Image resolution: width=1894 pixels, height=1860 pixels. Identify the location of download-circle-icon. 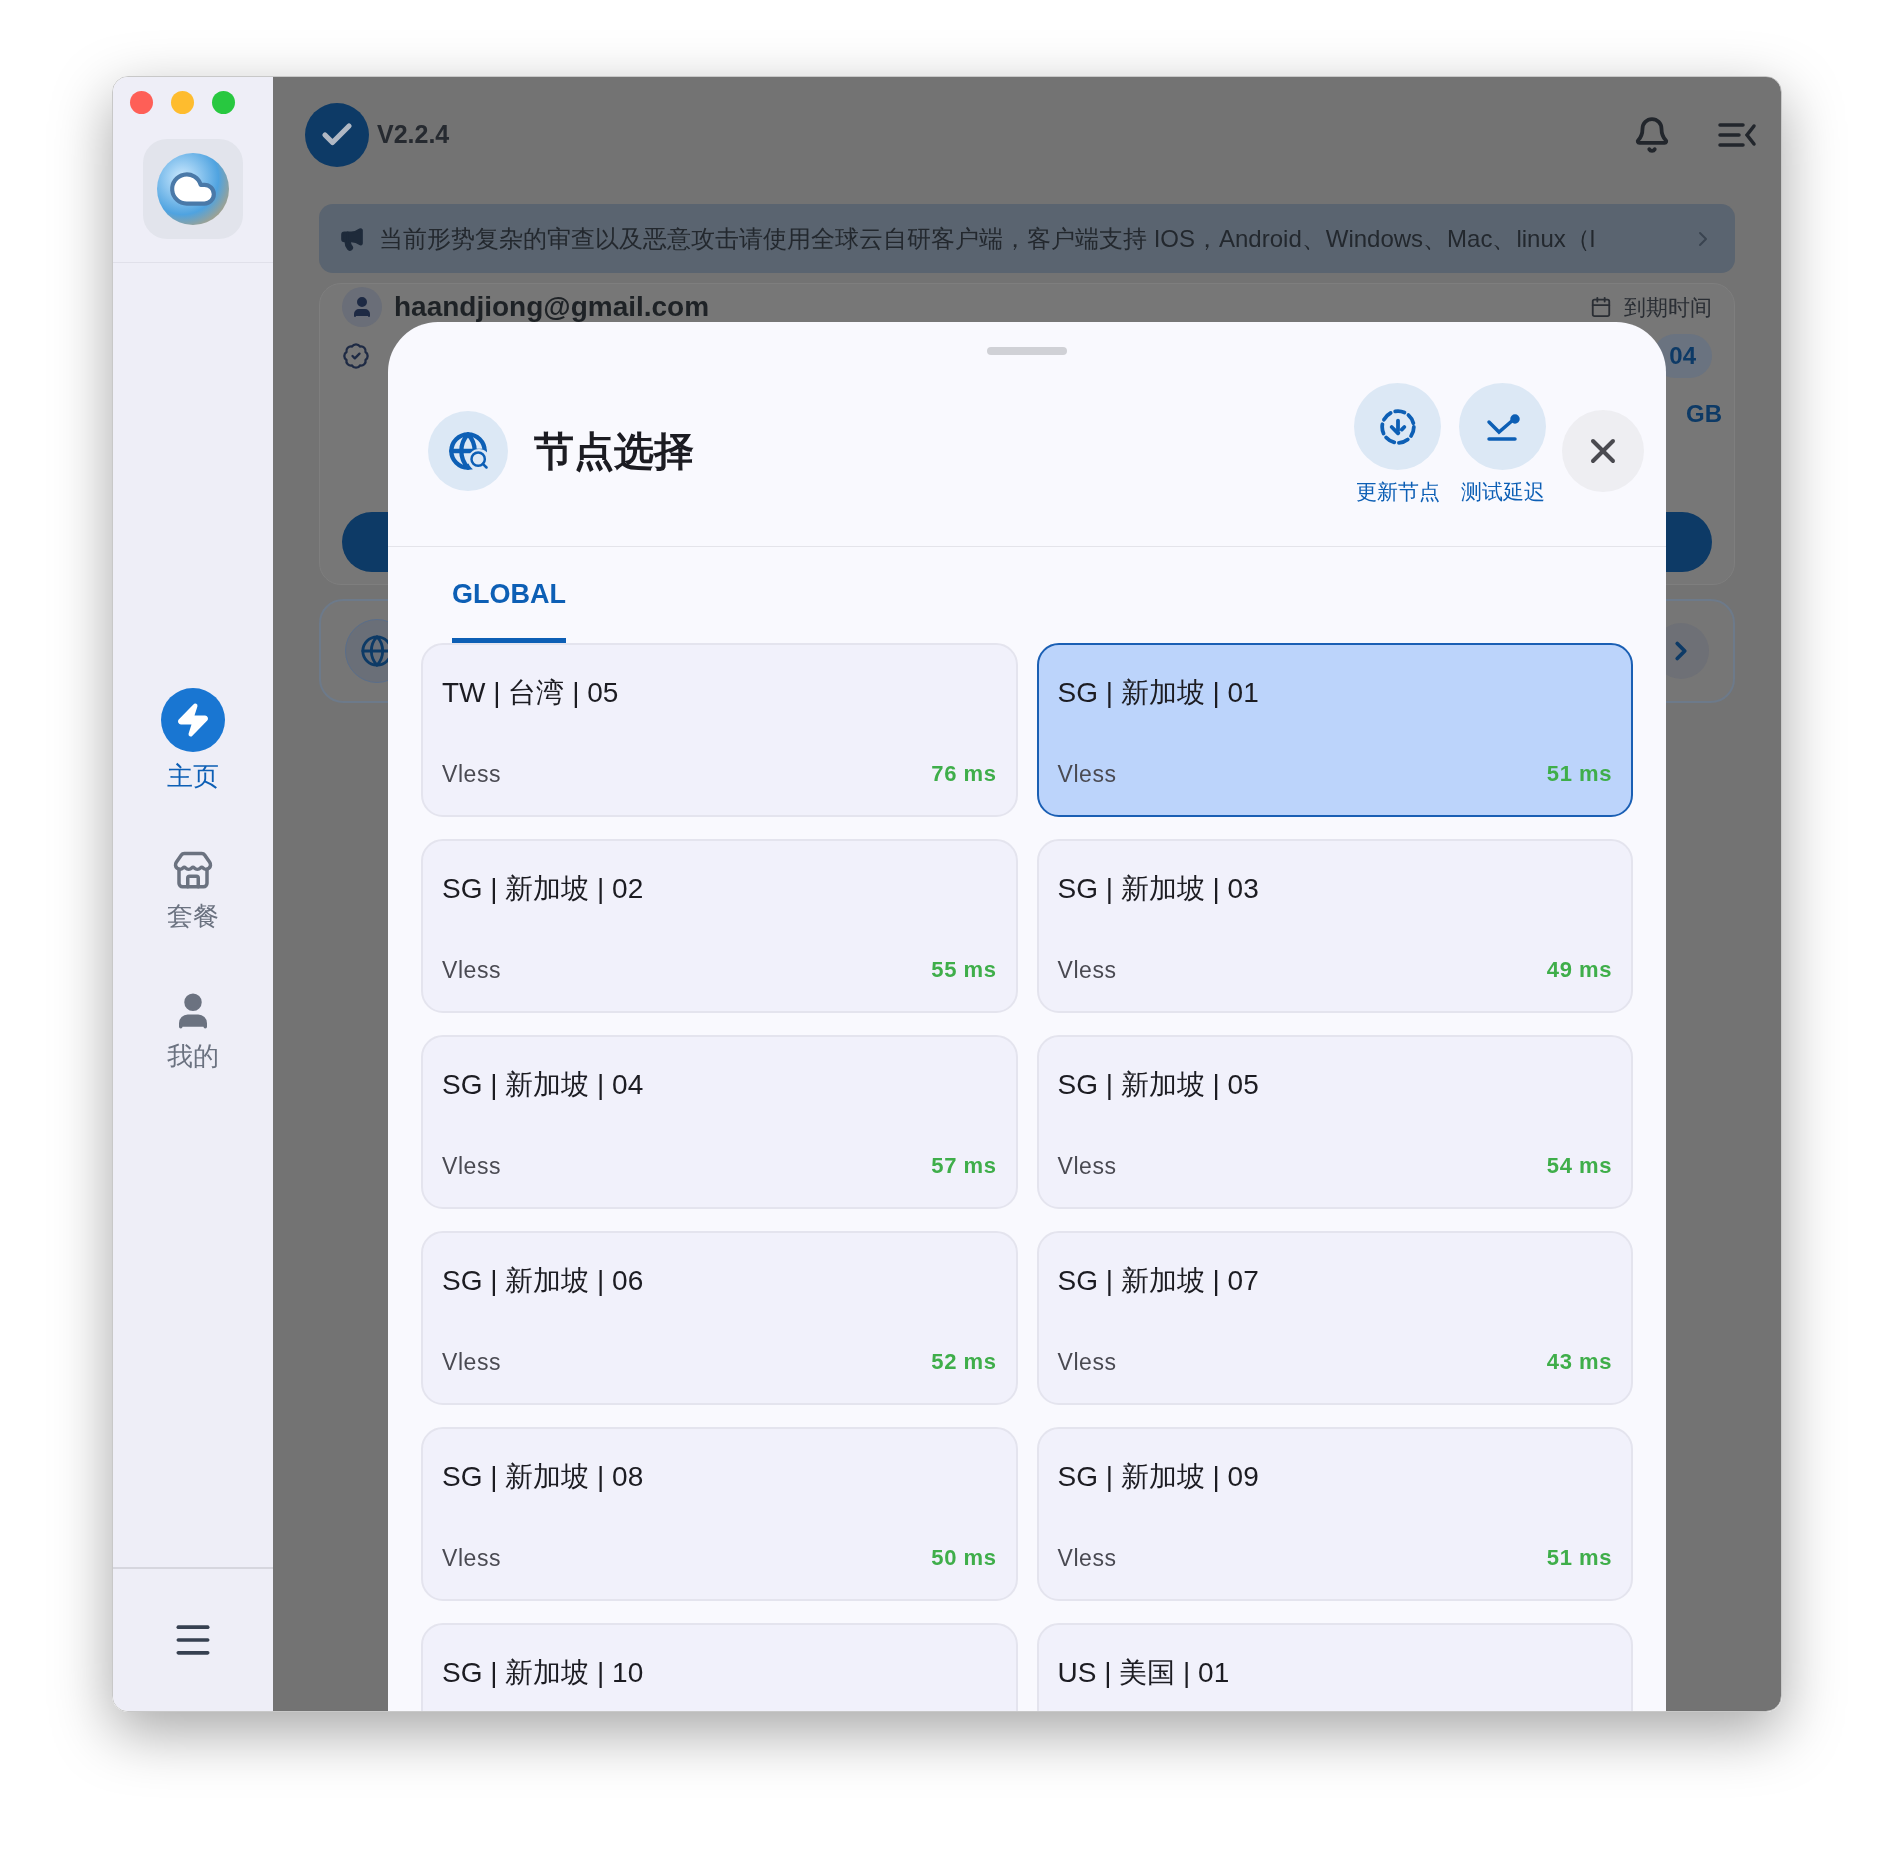
(1397, 426).